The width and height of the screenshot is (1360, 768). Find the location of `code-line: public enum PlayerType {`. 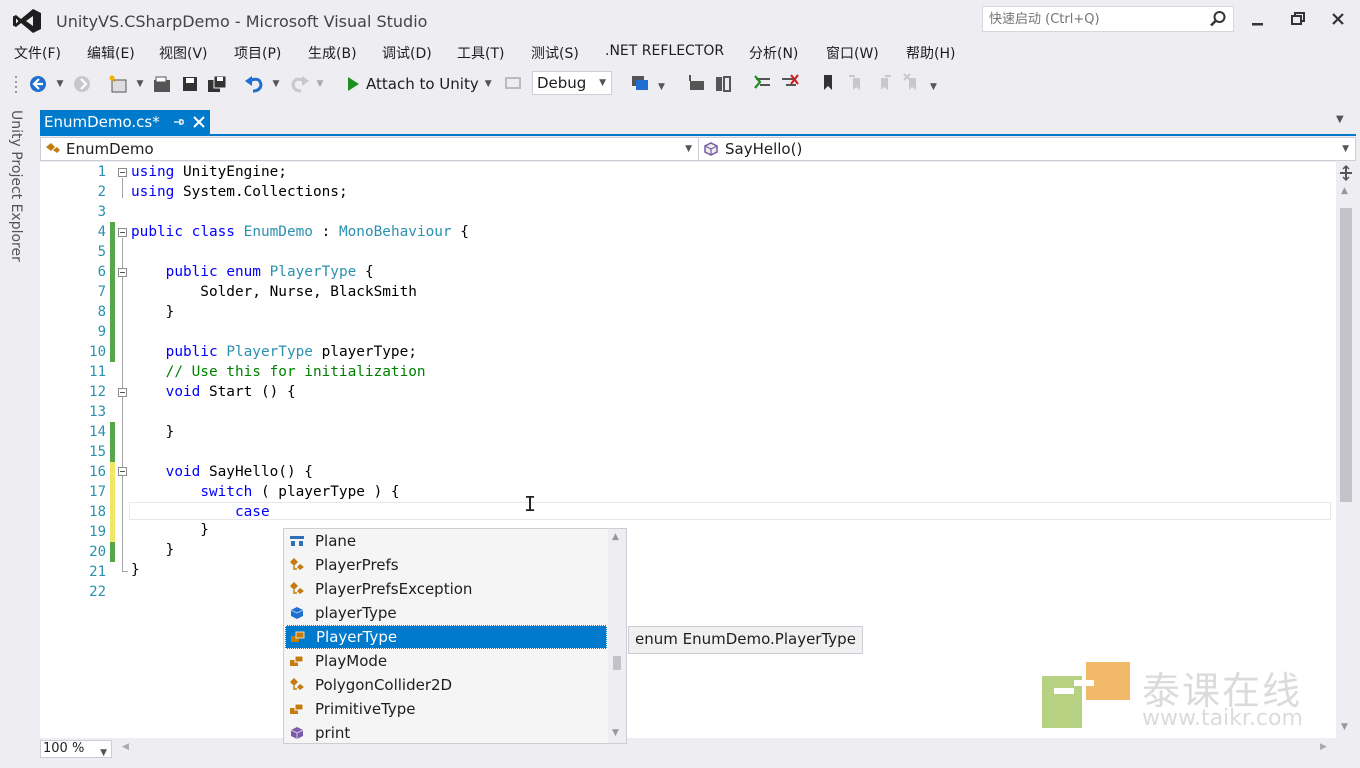

code-line: public enum PlayerType { is located at coordinates (269, 272).